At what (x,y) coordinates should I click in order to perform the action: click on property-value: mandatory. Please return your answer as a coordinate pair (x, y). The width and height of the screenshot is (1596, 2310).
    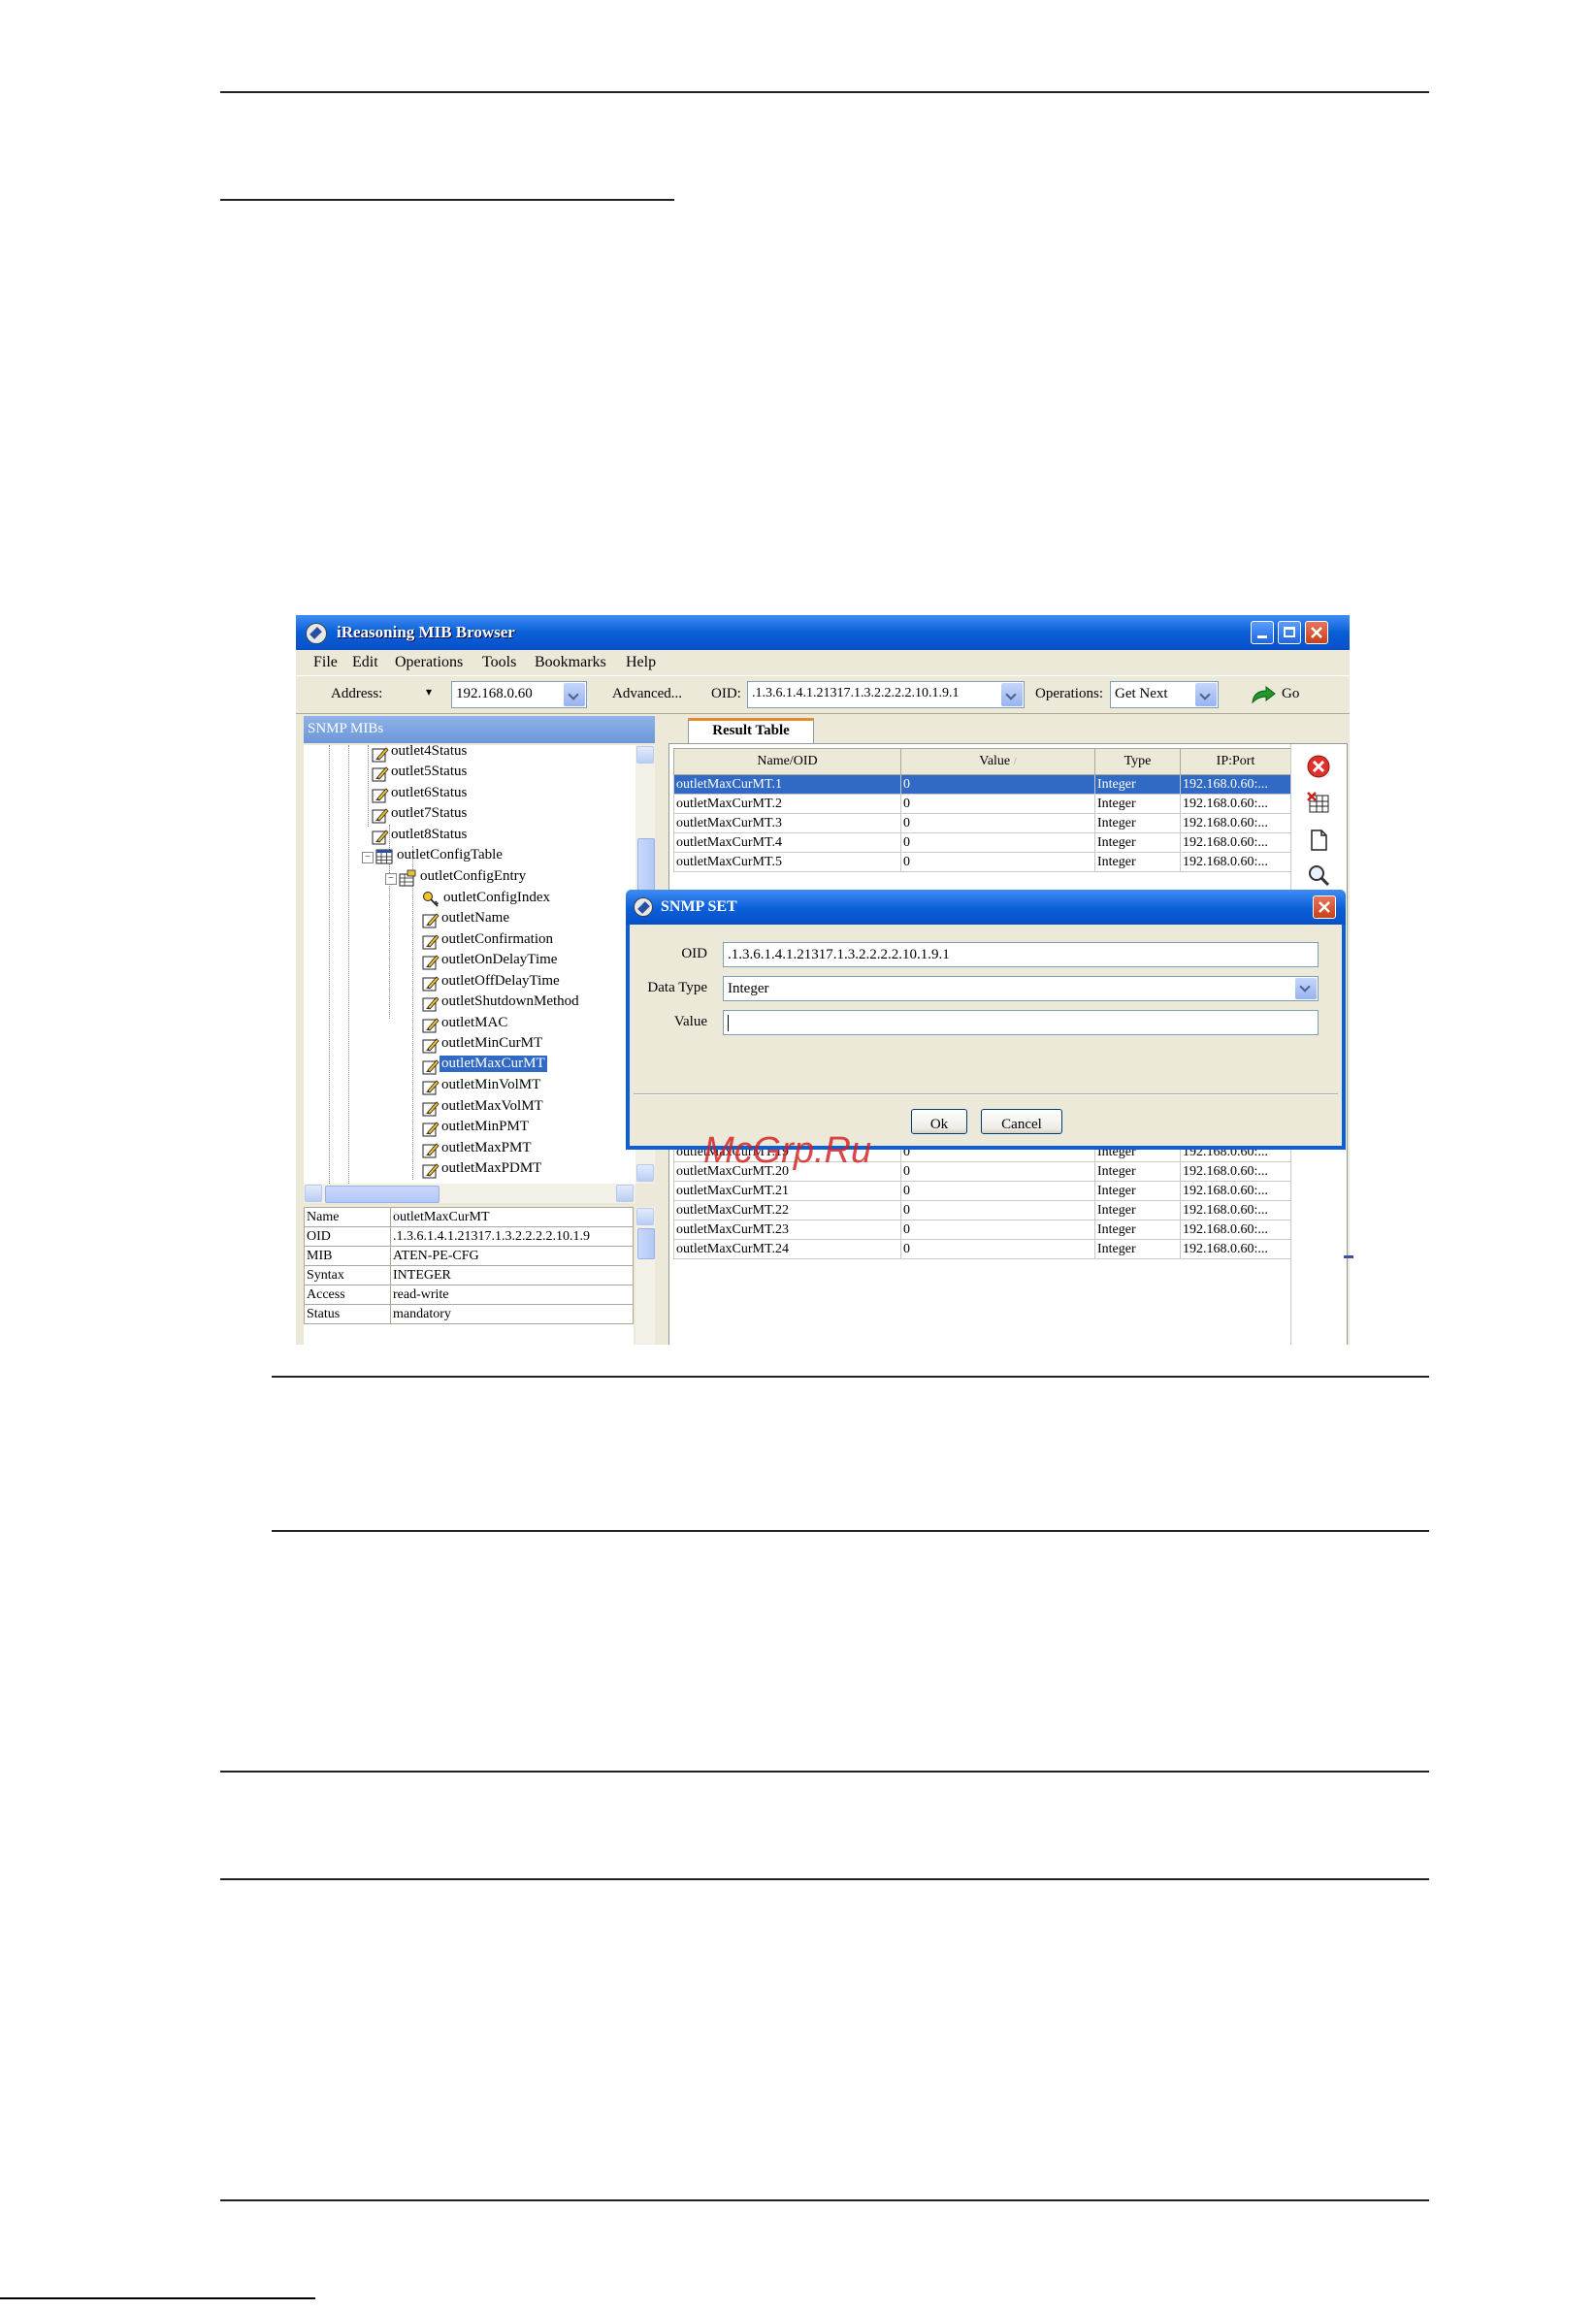
    Looking at the image, I should click on (512, 1314).